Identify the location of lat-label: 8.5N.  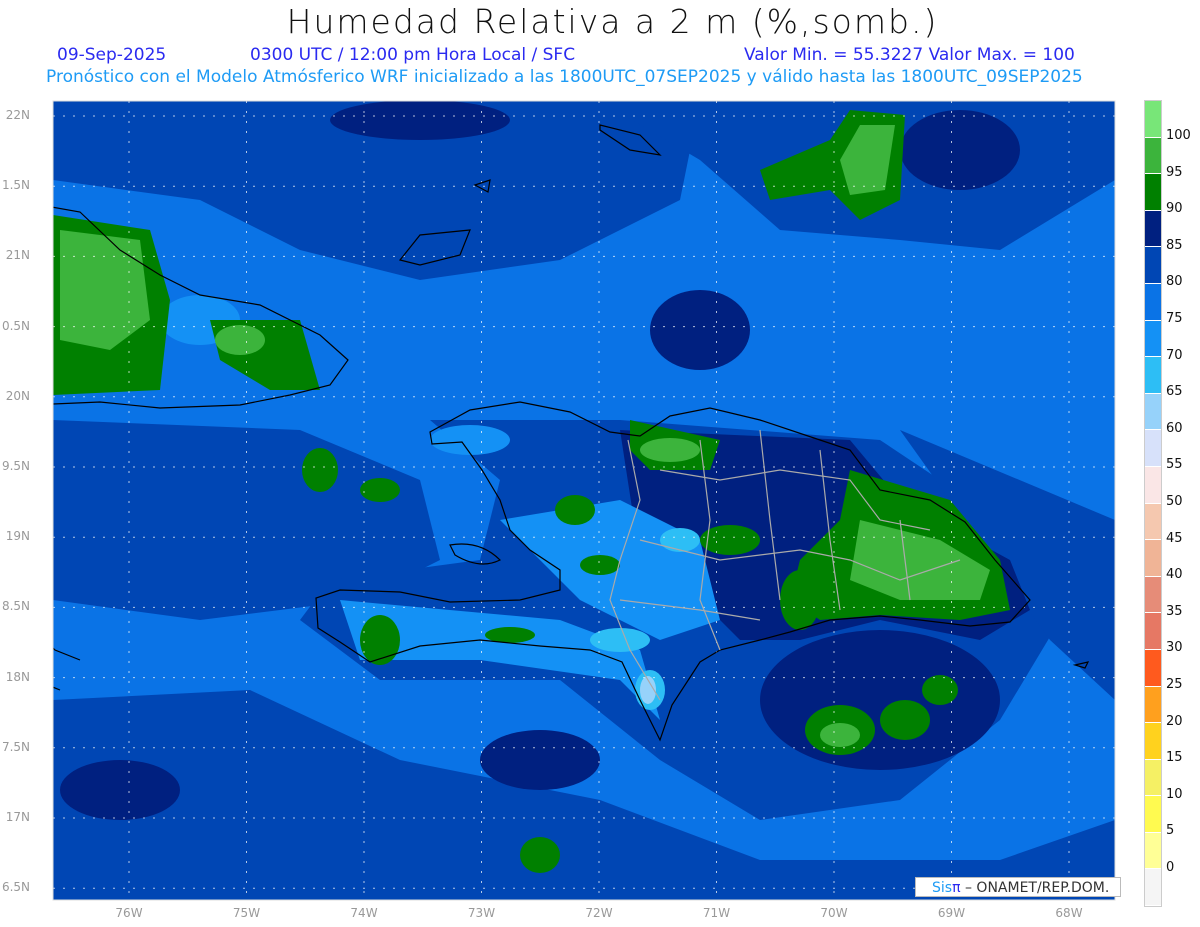
(15, 606).